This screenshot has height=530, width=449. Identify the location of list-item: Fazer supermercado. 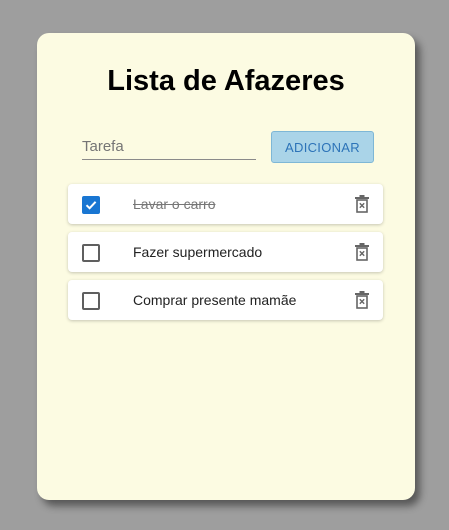
(225, 252).